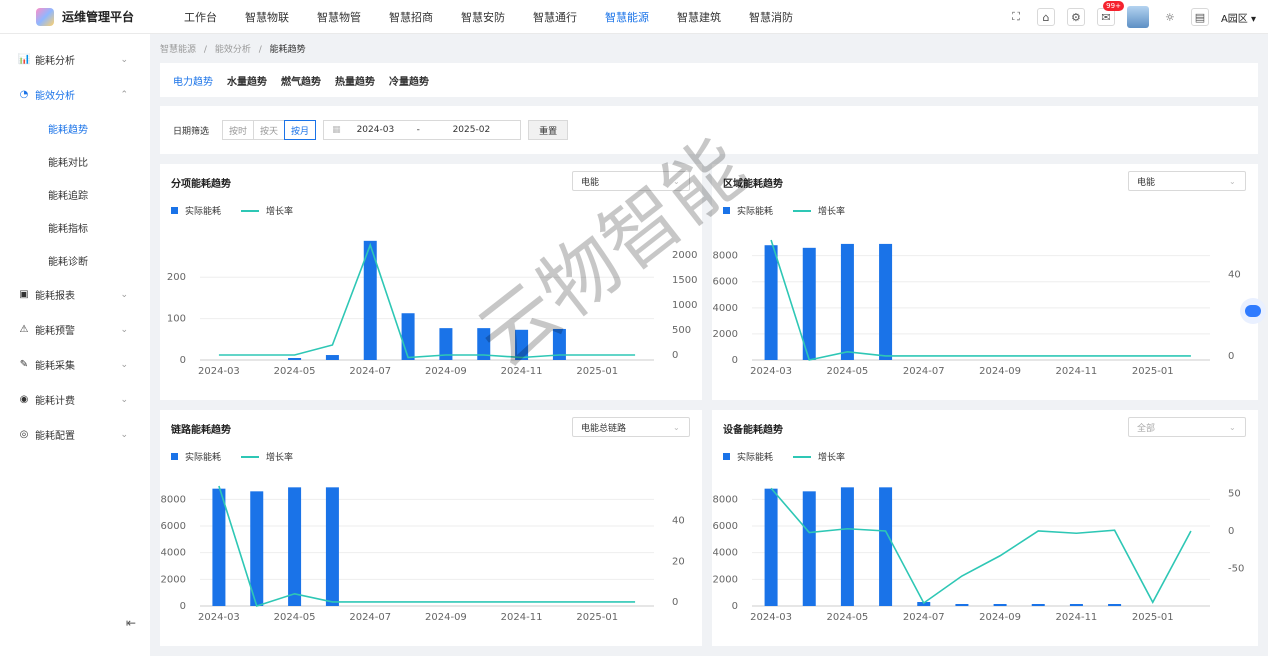  Describe the element at coordinates (176, 277) in the screenshot. I see `y-left-tick-label: 200` at that location.